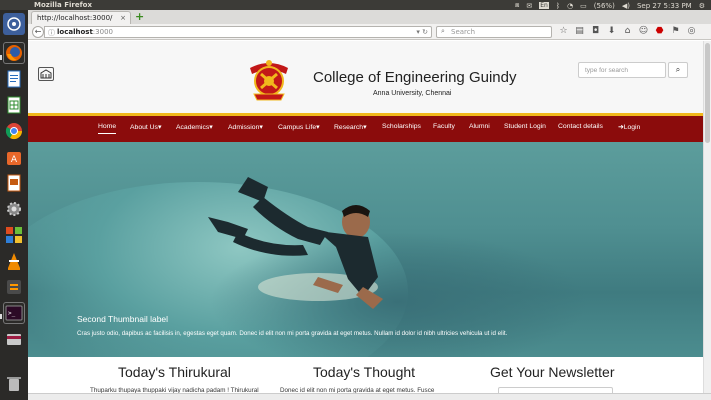 This screenshot has height=400, width=711. Describe the element at coordinates (444, 126) in the screenshot. I see `nav-faculty: Faculty` at that location.